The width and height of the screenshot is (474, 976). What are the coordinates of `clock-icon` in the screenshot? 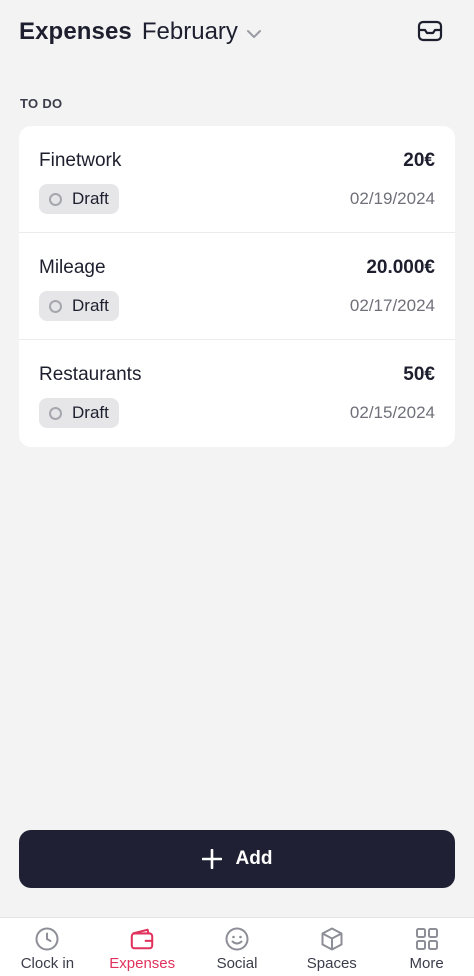 It's located at (47, 939).